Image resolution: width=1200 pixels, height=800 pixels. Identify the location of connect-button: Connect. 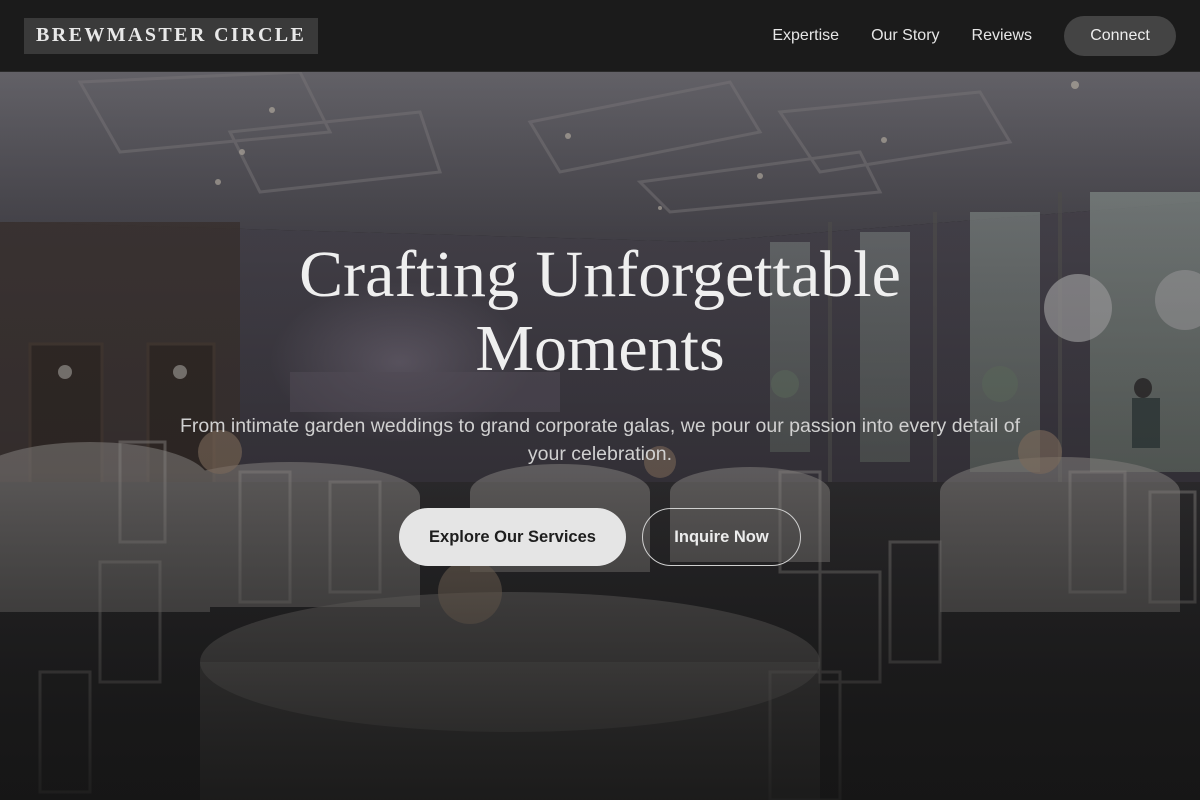
(1120, 35).